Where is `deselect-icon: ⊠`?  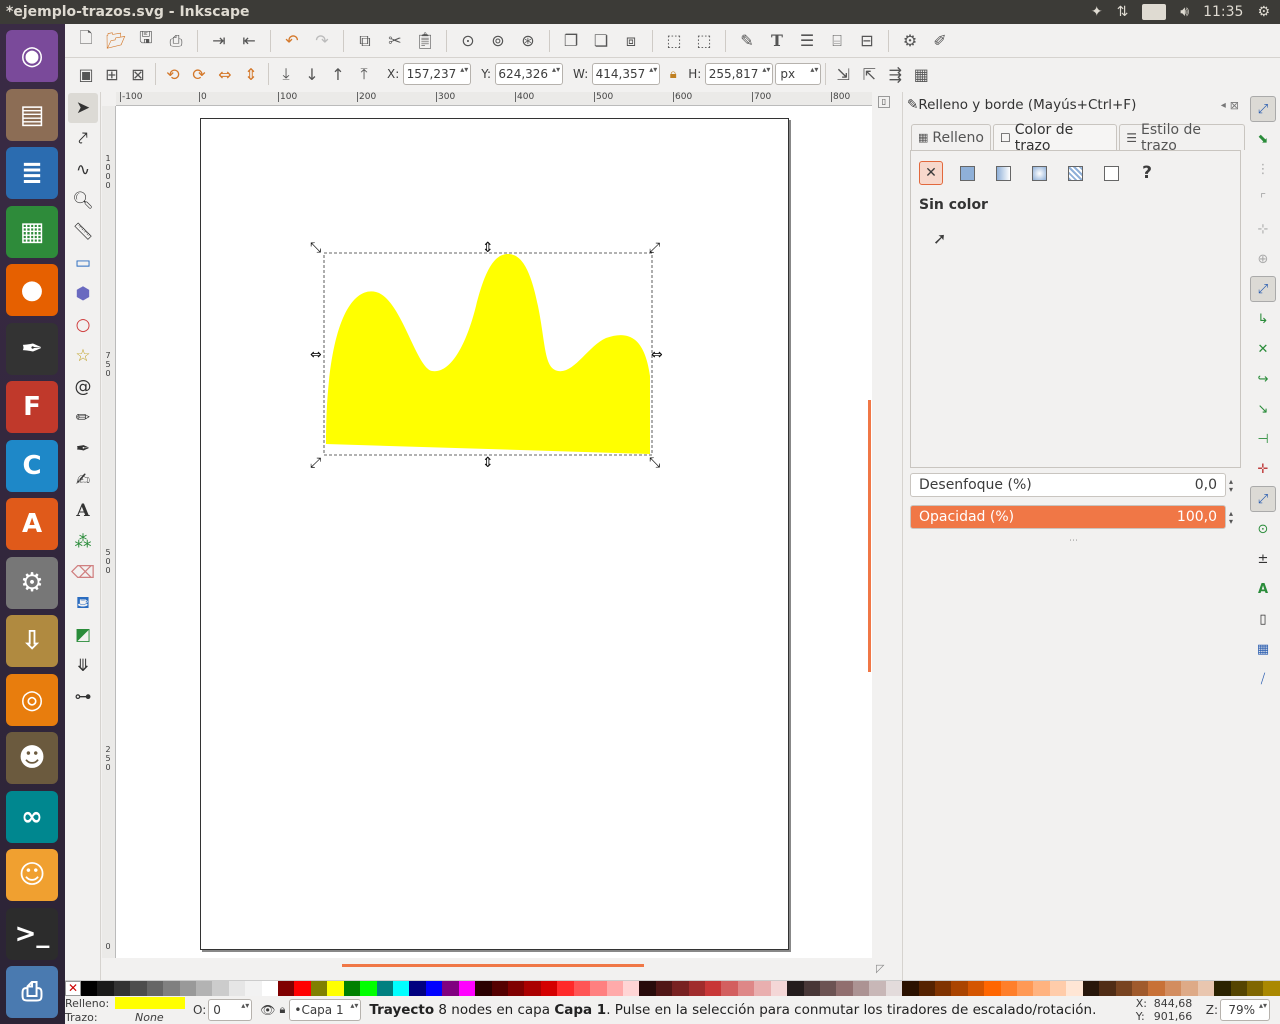 deselect-icon: ⊠ is located at coordinates (138, 74).